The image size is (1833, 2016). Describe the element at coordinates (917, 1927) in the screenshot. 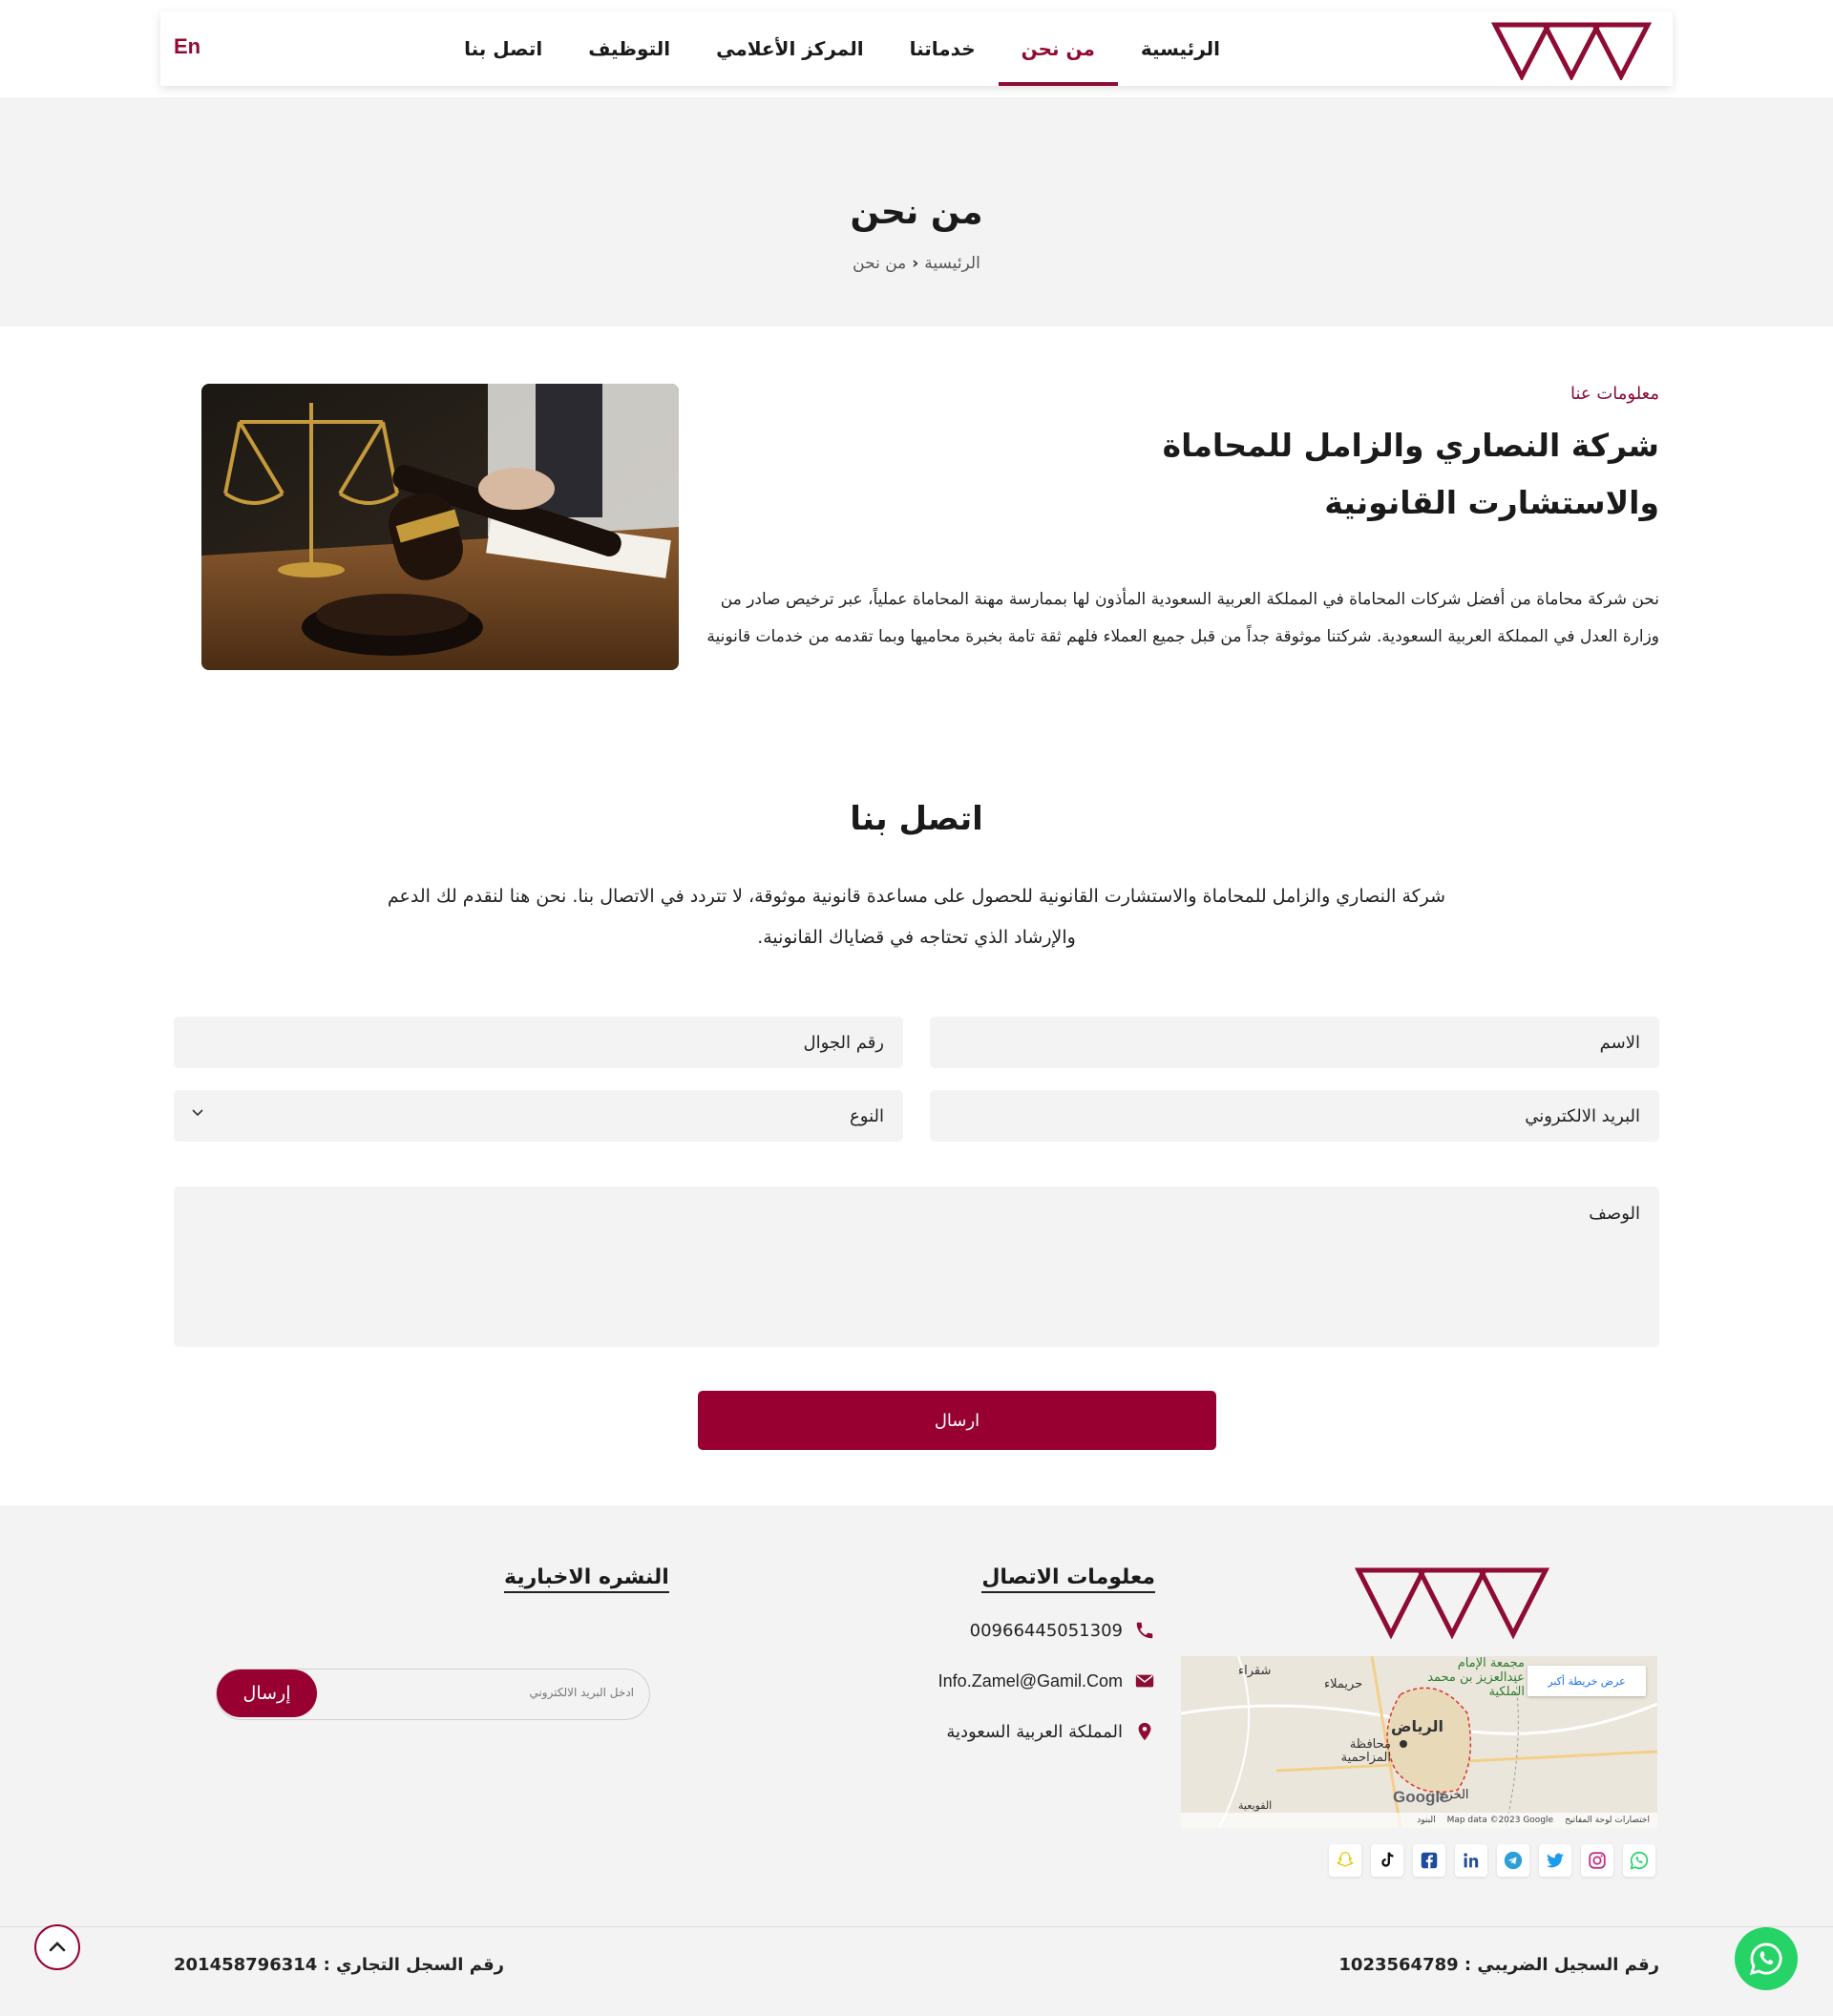

I see `footer-divider` at that location.